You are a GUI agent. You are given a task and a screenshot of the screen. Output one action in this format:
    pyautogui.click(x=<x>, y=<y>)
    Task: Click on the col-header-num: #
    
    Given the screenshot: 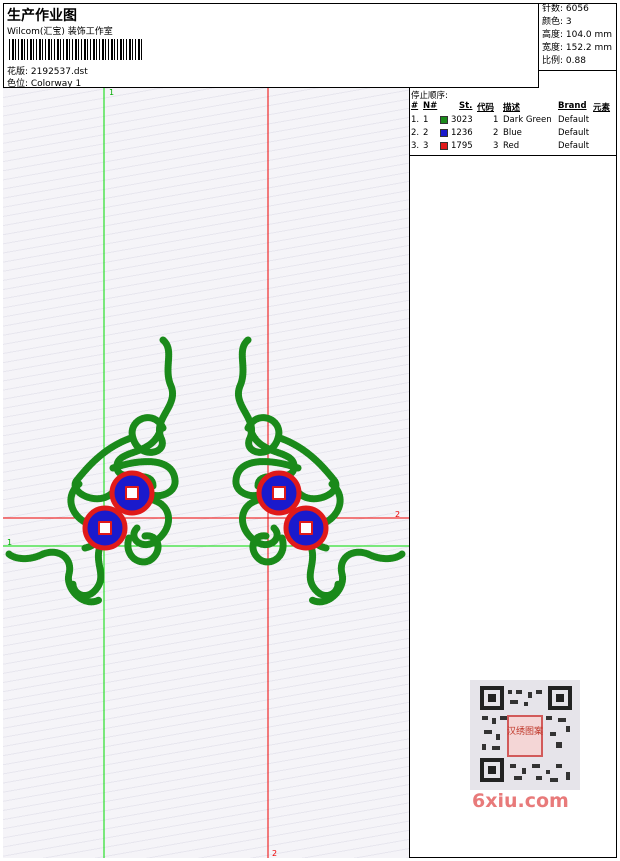 What is the action you would take?
    pyautogui.click(x=415, y=106)
    